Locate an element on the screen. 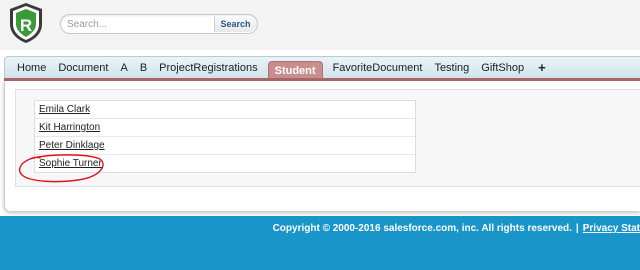  tab-home: Home is located at coordinates (31, 68).